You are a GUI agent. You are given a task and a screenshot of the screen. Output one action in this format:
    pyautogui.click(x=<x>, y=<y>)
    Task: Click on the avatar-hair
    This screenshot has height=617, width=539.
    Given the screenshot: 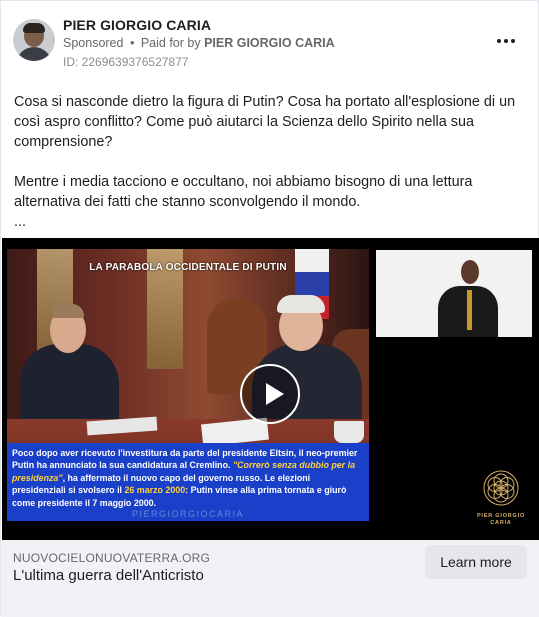 What is the action you would take?
    pyautogui.click(x=34, y=28)
    